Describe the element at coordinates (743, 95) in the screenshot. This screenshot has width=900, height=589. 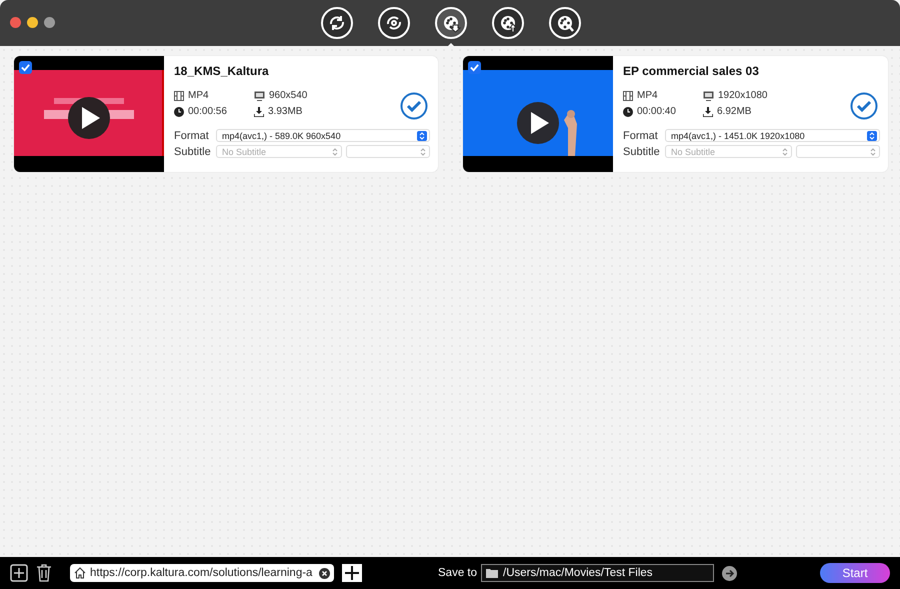
I see `resolution-text: 1920x1080` at that location.